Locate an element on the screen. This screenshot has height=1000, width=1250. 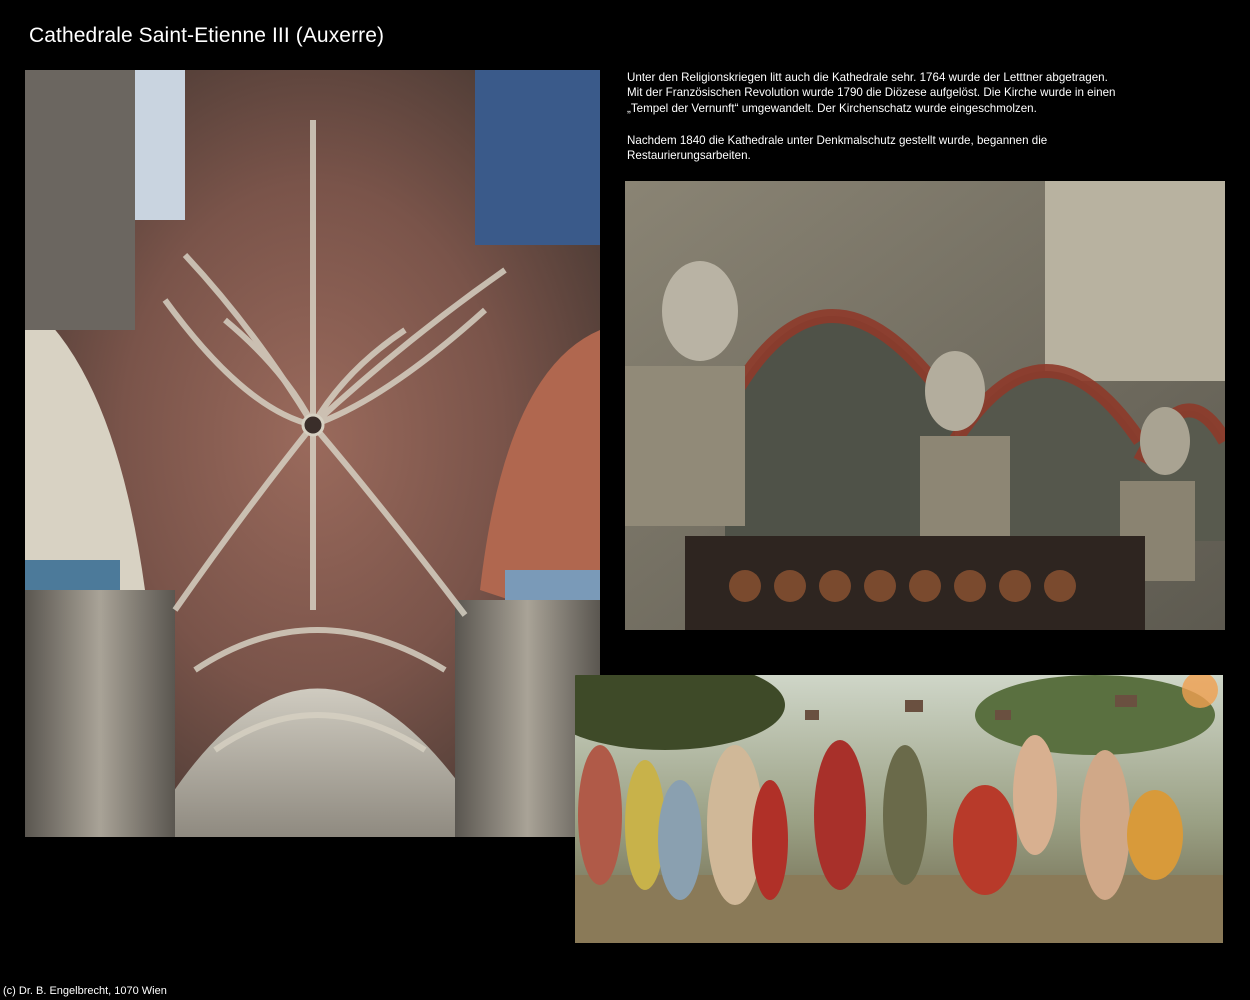
text-line: Restaurierungsarbeiten. is located at coordinates (689, 156).